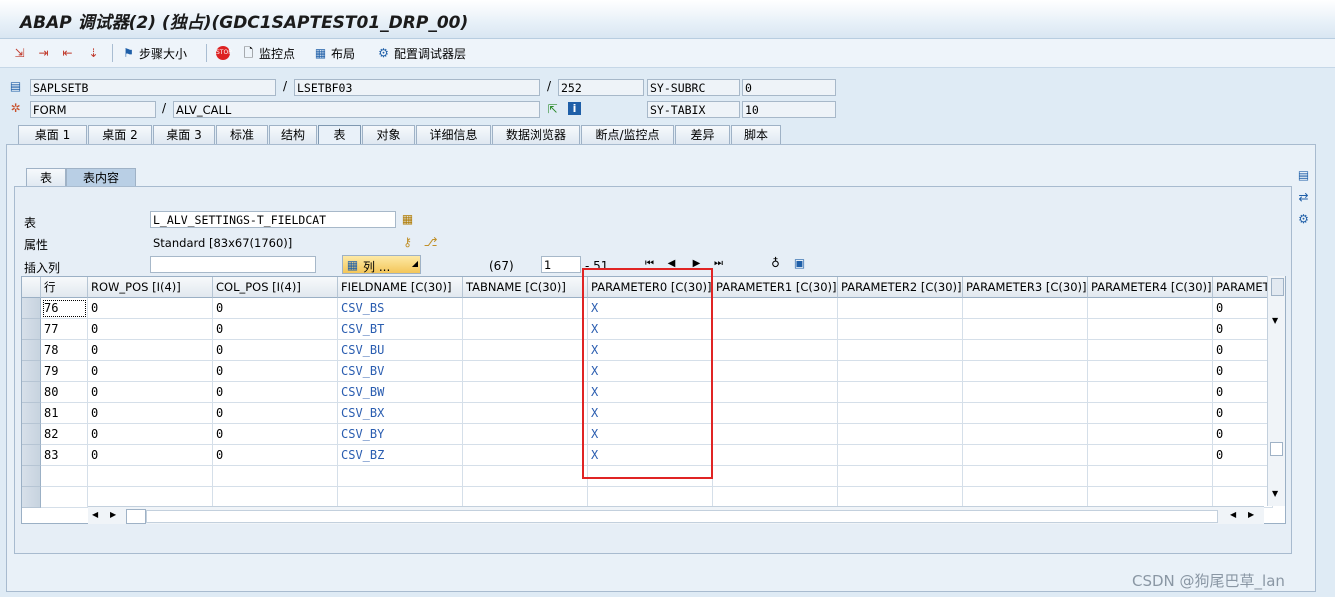  What do you see at coordinates (356, 109) in the screenshot?
I see `event-name-field: ALV_CALL` at bounding box center [356, 109].